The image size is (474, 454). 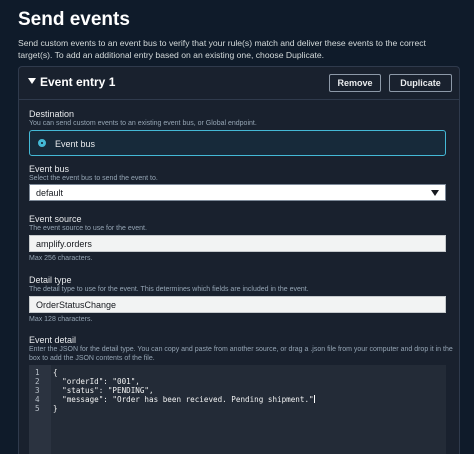 What do you see at coordinates (64, 244) in the screenshot?
I see `event-source-value: amplify.orders` at bounding box center [64, 244].